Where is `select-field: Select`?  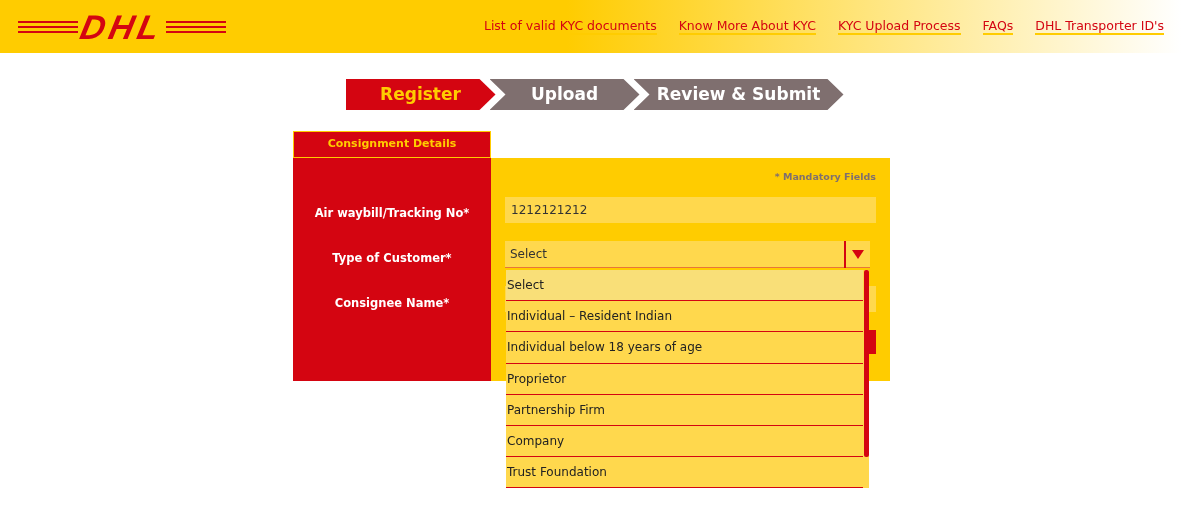 select-field: Select is located at coordinates (687, 254).